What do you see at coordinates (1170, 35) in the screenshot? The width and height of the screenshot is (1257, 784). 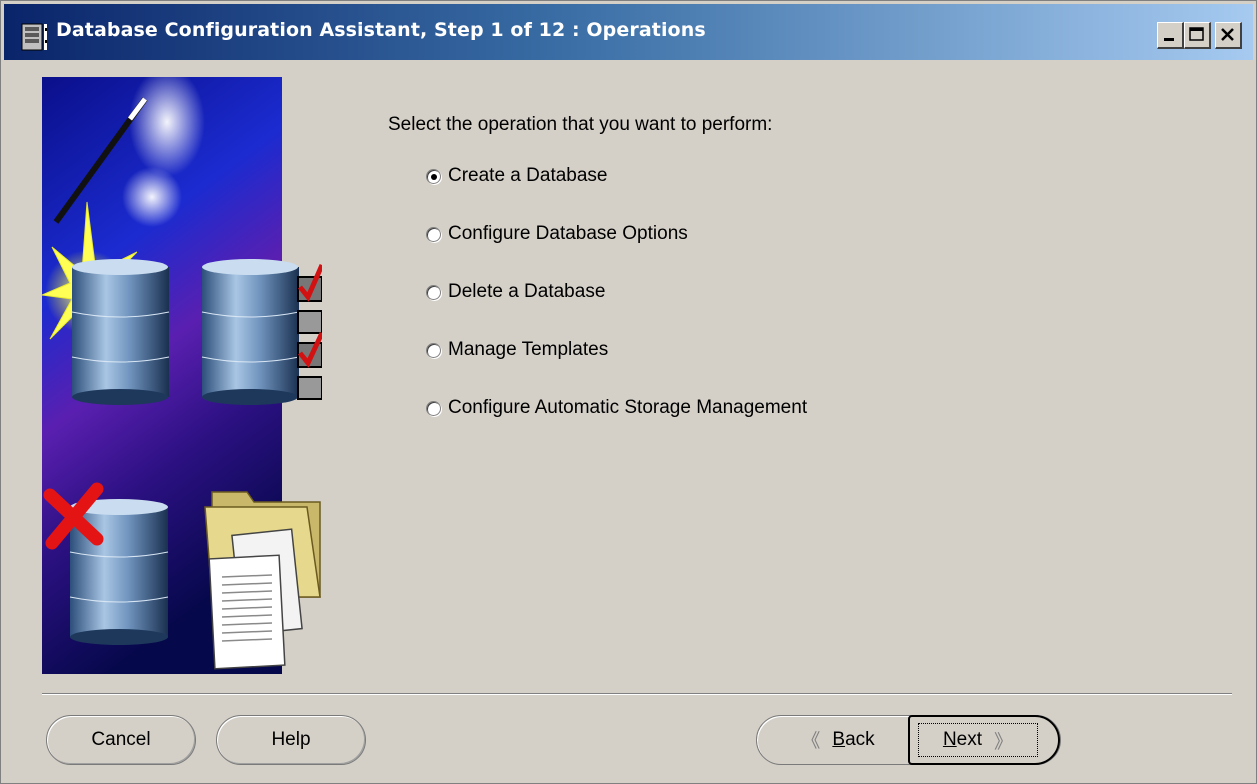 I see `minimize-button` at bounding box center [1170, 35].